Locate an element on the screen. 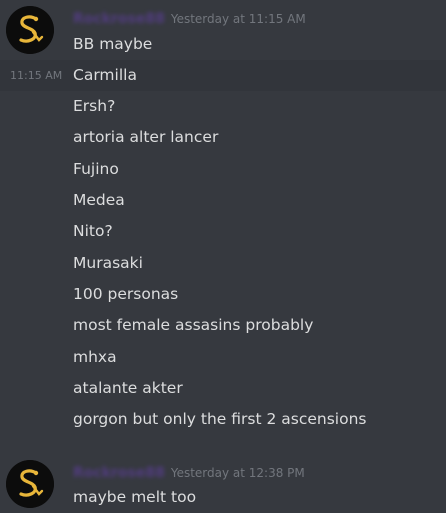 The height and width of the screenshot is (513, 446). message-row: gorgon but only the first 2 ascensions is located at coordinates (223, 419).